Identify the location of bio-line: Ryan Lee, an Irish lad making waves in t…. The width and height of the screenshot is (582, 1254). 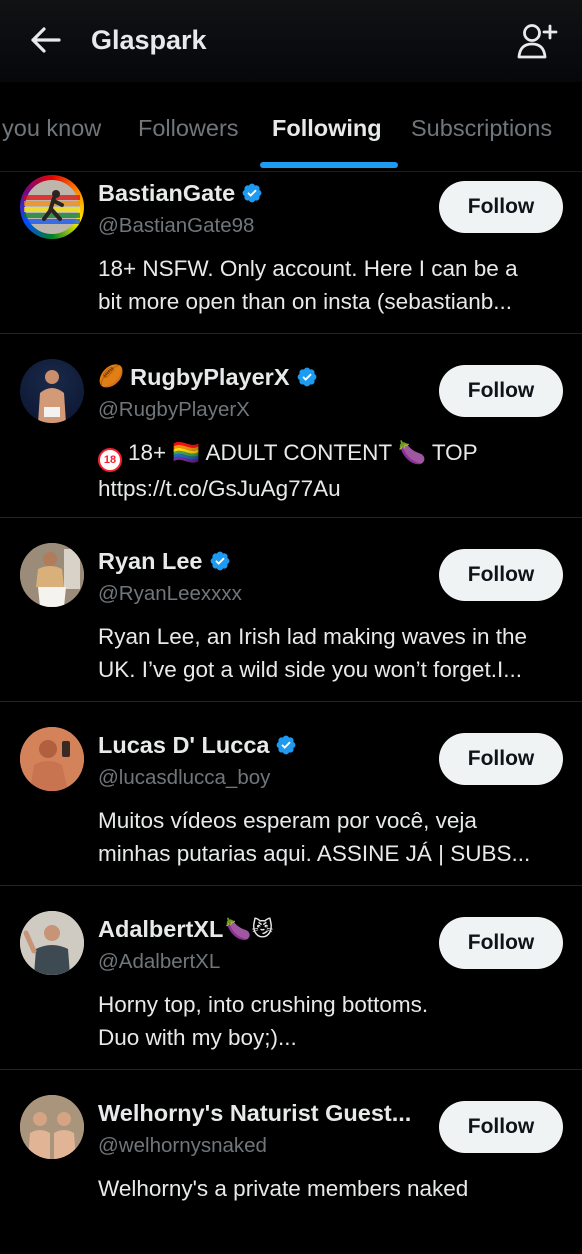
(312, 636).